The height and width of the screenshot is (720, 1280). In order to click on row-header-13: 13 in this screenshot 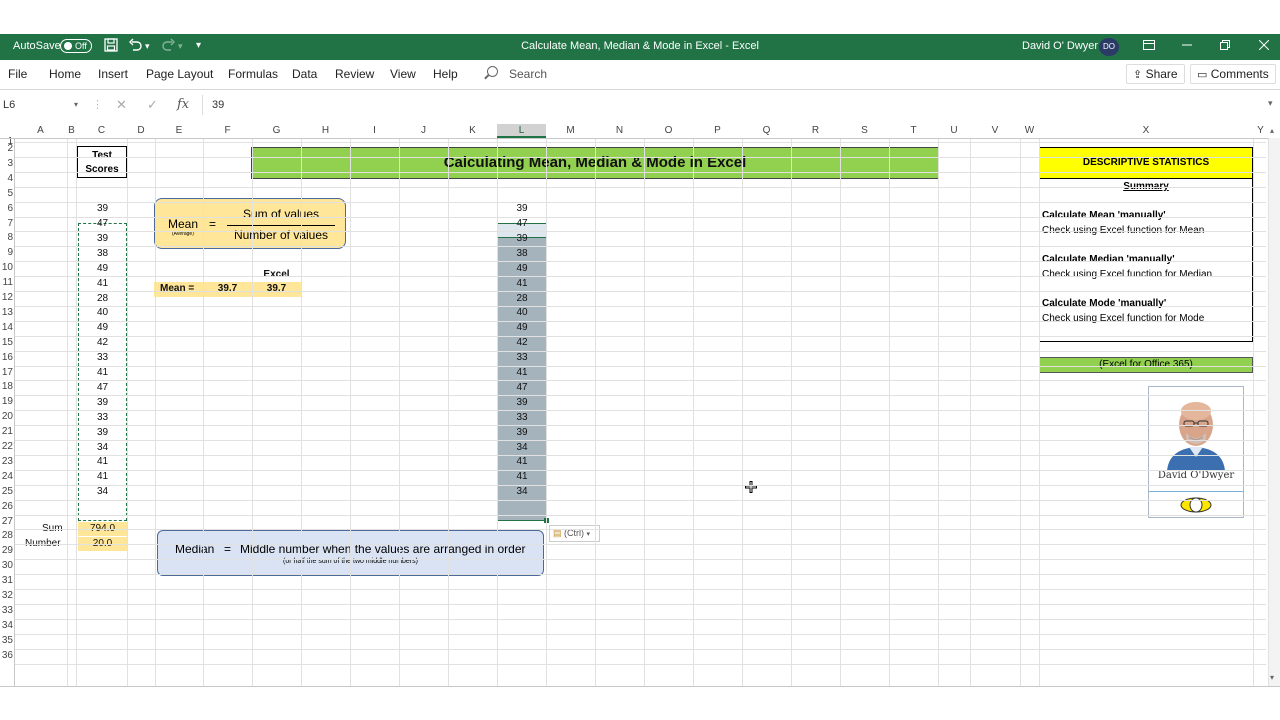, I will do `click(6, 313)`.